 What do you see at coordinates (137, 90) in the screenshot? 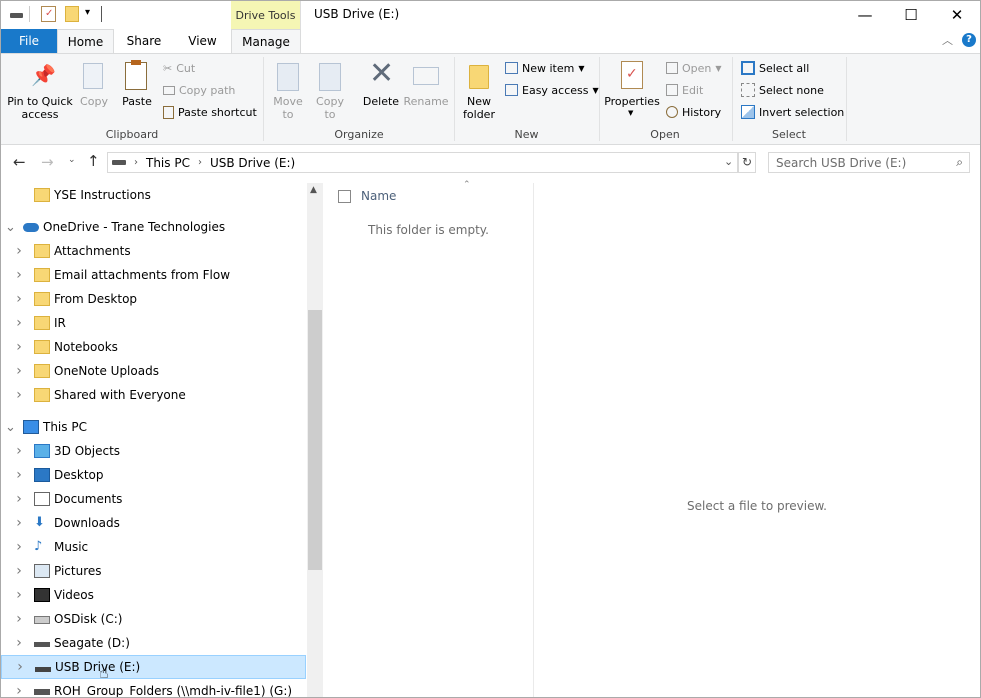
I see `paste-button: Paste` at bounding box center [137, 90].